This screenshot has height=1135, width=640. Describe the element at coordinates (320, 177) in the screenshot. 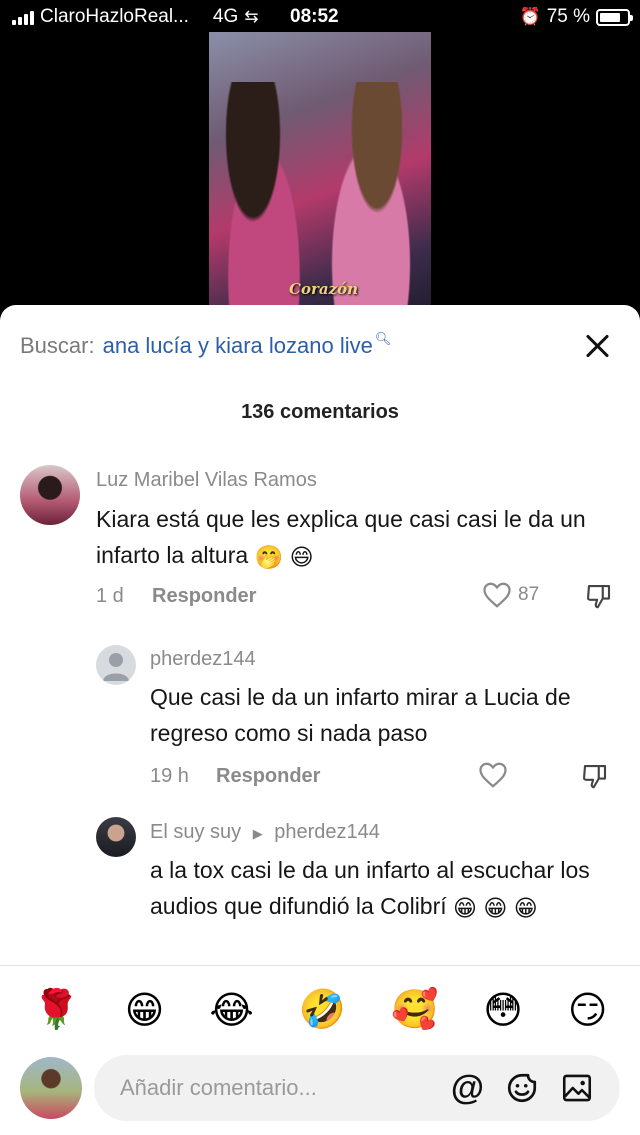

I see `video-player: Corazón` at that location.